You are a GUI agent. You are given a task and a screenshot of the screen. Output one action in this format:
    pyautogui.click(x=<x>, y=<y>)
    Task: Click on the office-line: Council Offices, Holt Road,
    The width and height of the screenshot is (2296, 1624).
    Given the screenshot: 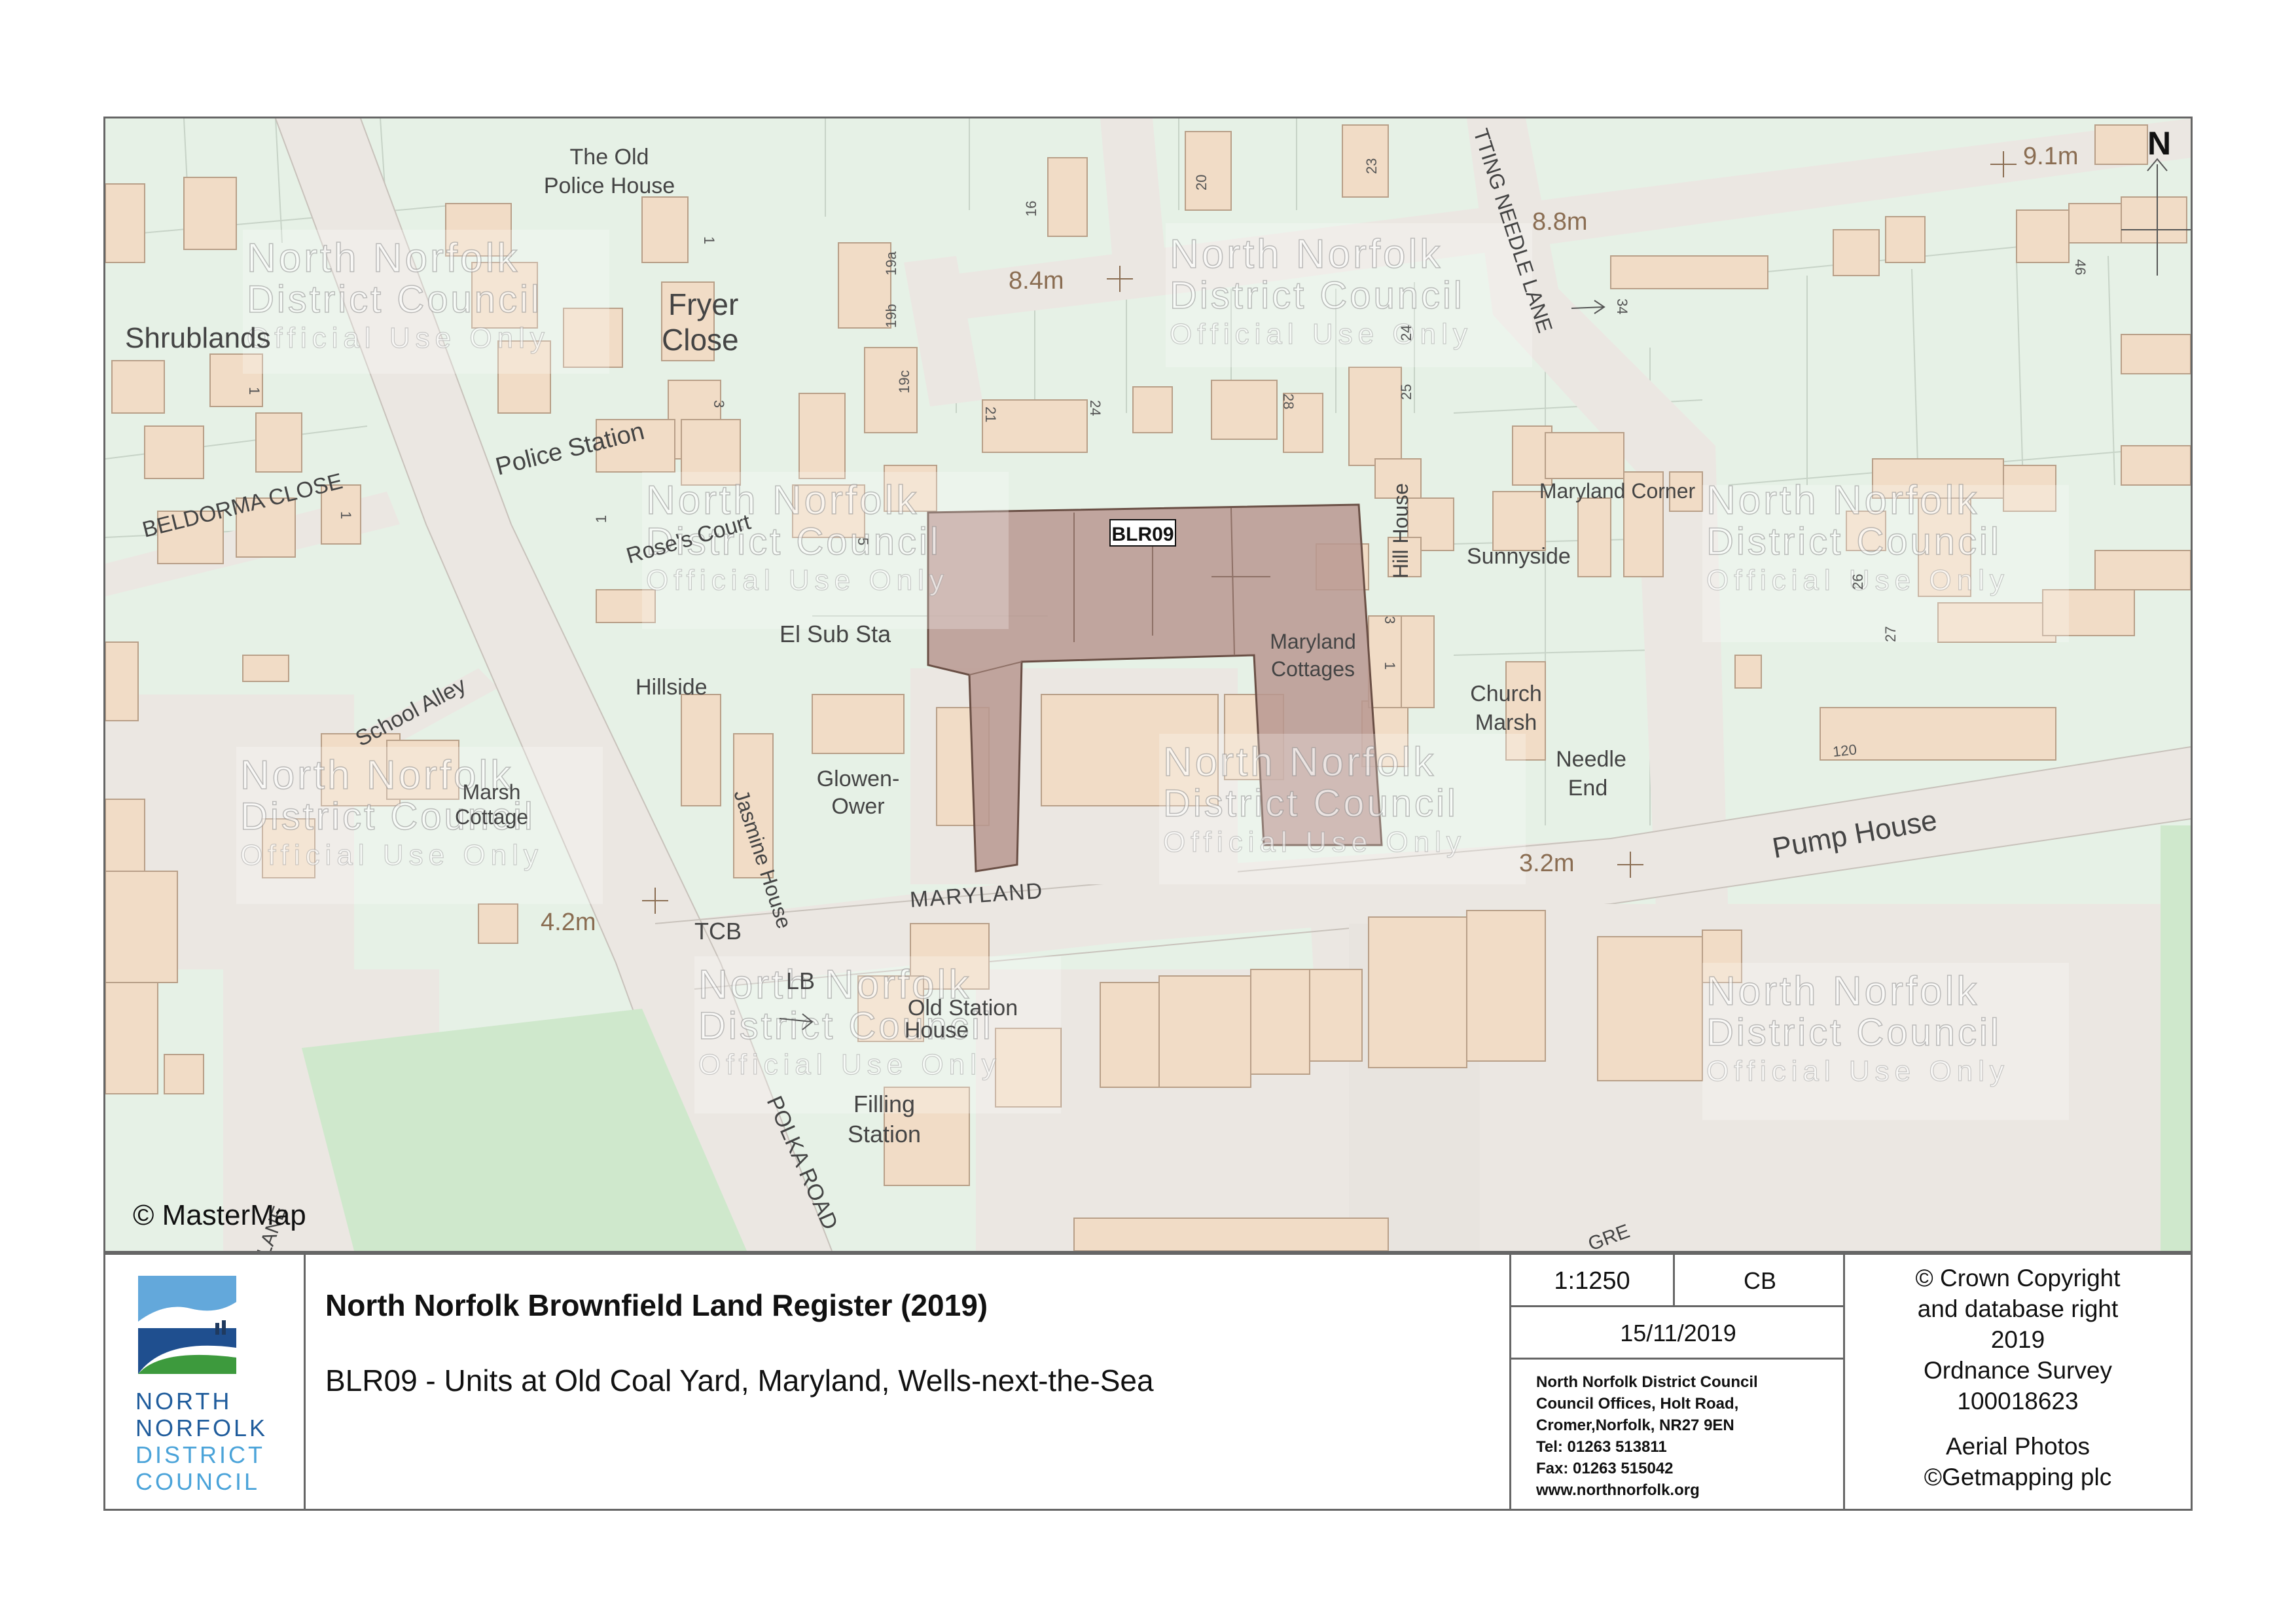 What is the action you would take?
    pyautogui.click(x=1637, y=1404)
    